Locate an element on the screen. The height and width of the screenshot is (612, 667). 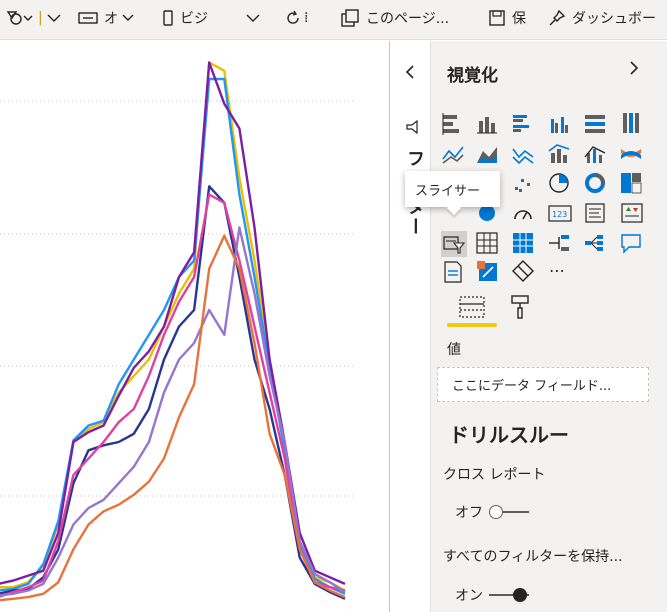
card-icon: 123 is located at coordinates (560, 213).